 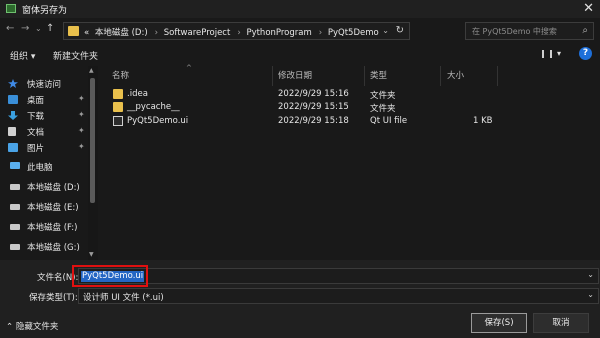 What do you see at coordinates (53, 298) in the screenshot?
I see `filetype-label: 保存类型(T):` at bounding box center [53, 298].